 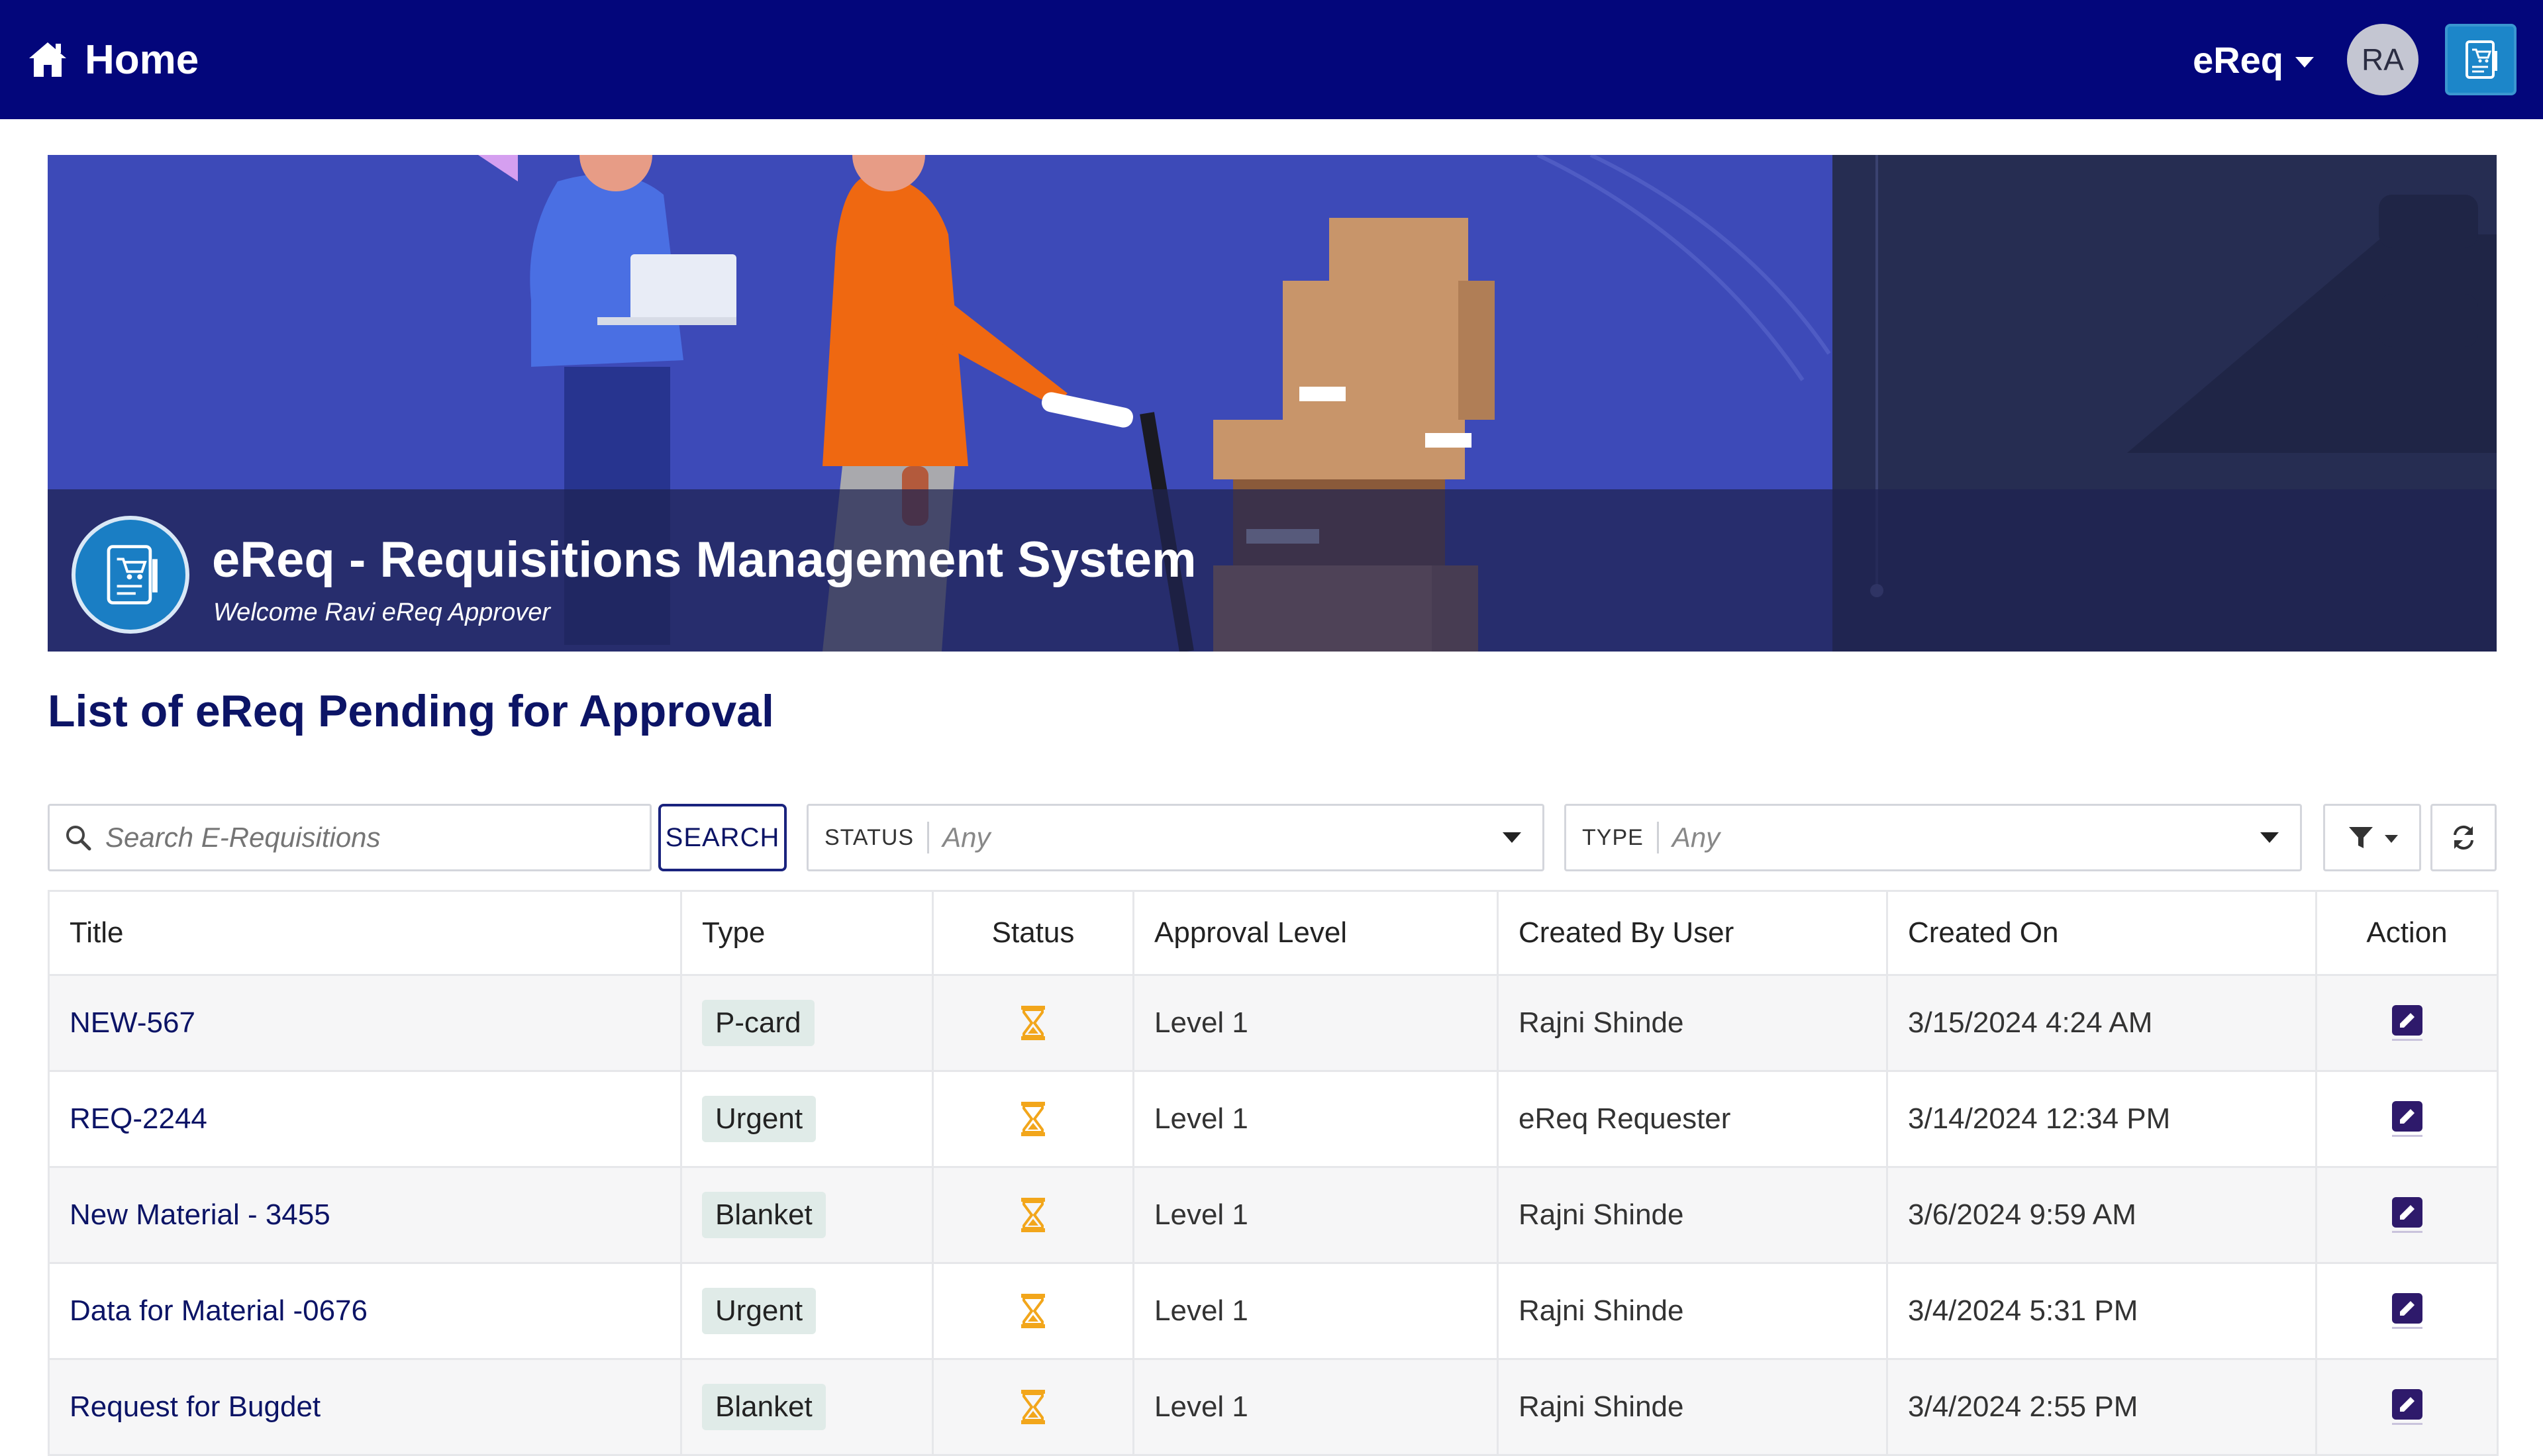 What do you see at coordinates (758, 1023) in the screenshot?
I see `type-badge: P-card` at bounding box center [758, 1023].